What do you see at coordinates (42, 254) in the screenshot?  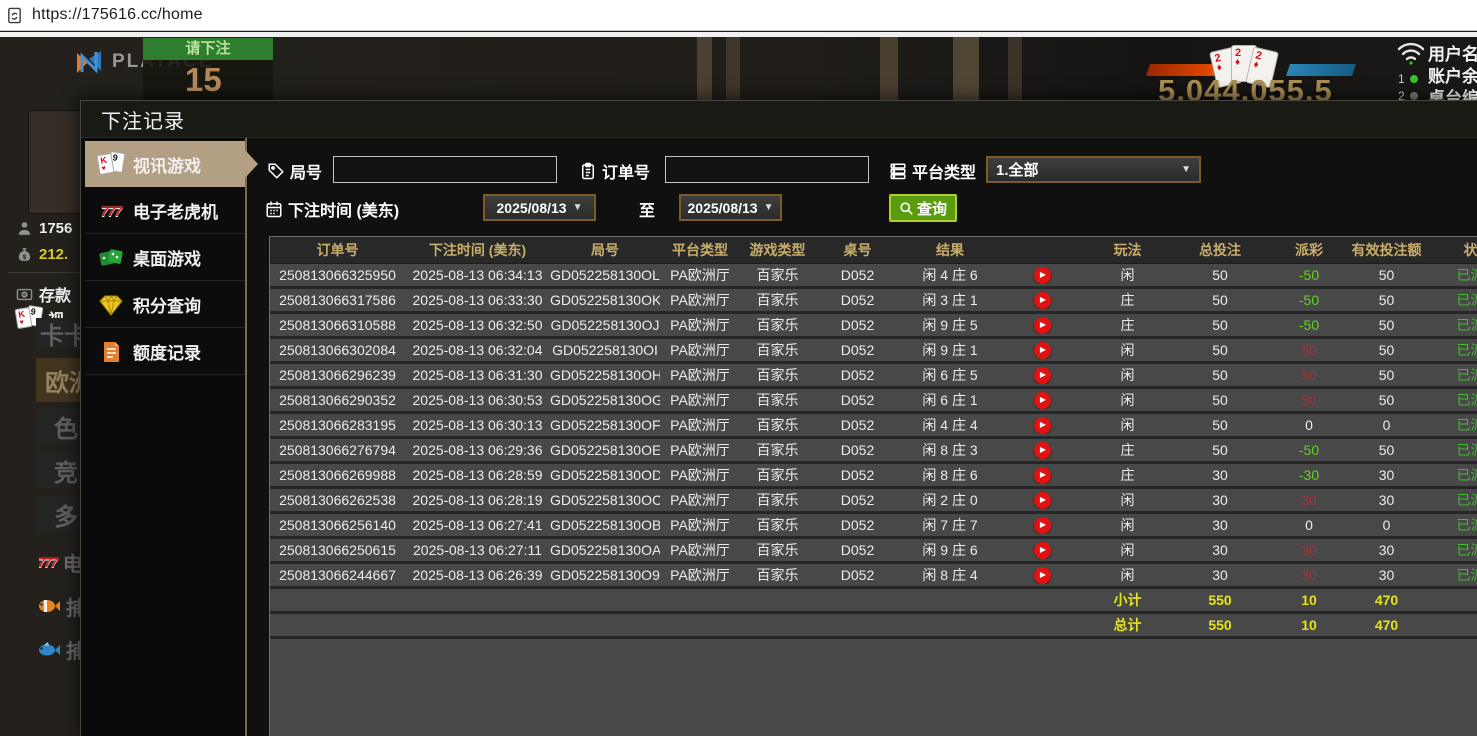 I see `user-balance-row: $ 212.` at bounding box center [42, 254].